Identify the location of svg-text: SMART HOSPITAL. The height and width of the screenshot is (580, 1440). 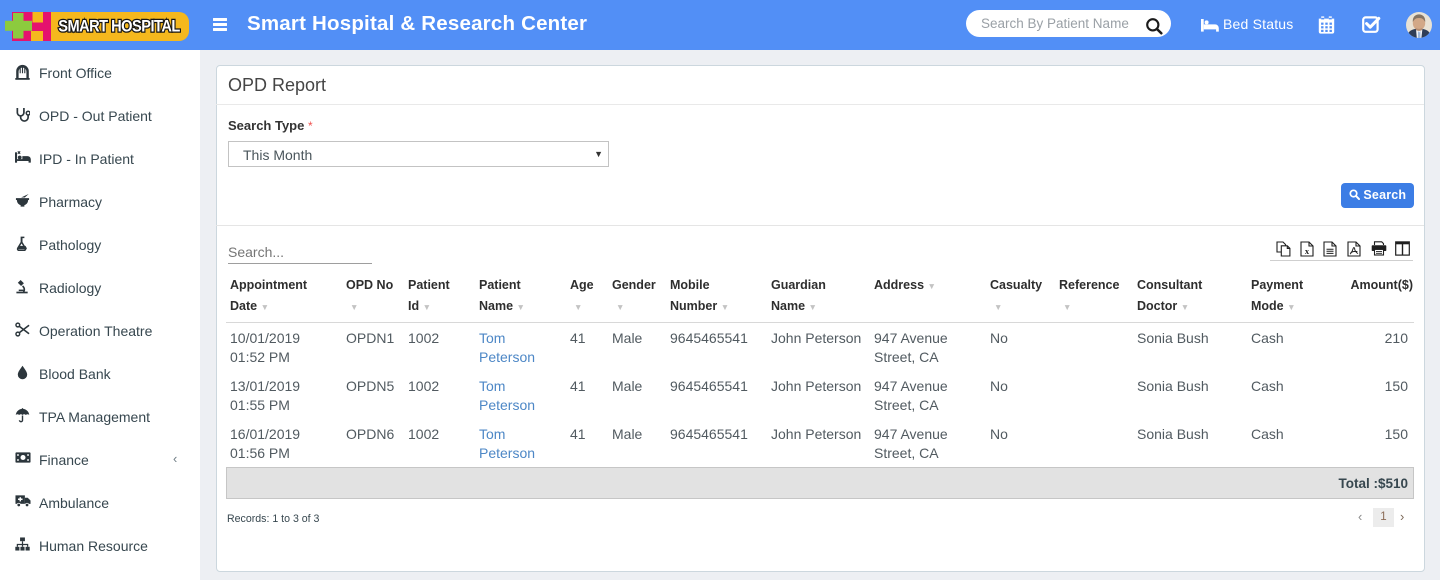
(119, 27).